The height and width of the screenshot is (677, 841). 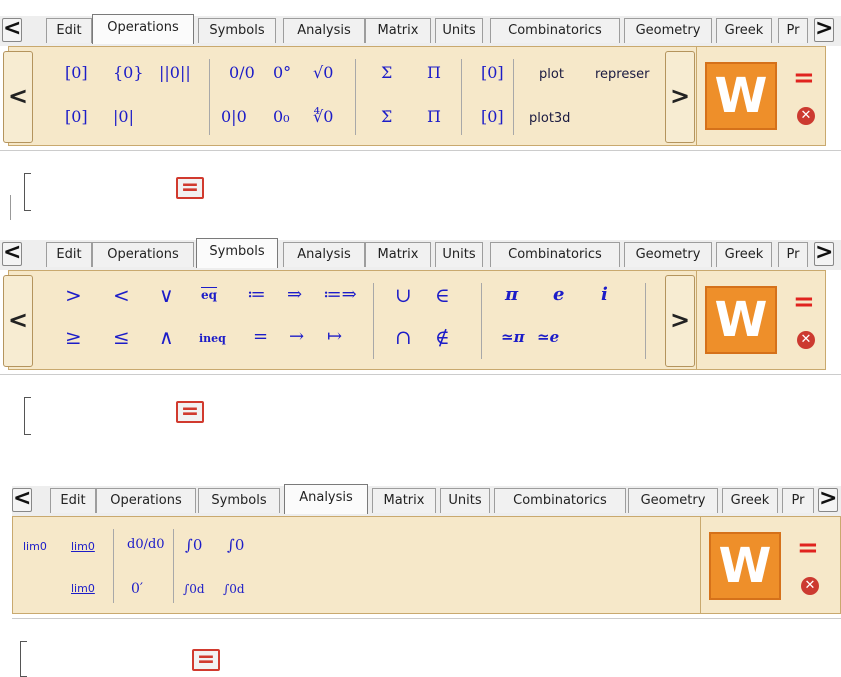 What do you see at coordinates (294, 295) in the screenshot?
I see `implies-button: ⇒` at bounding box center [294, 295].